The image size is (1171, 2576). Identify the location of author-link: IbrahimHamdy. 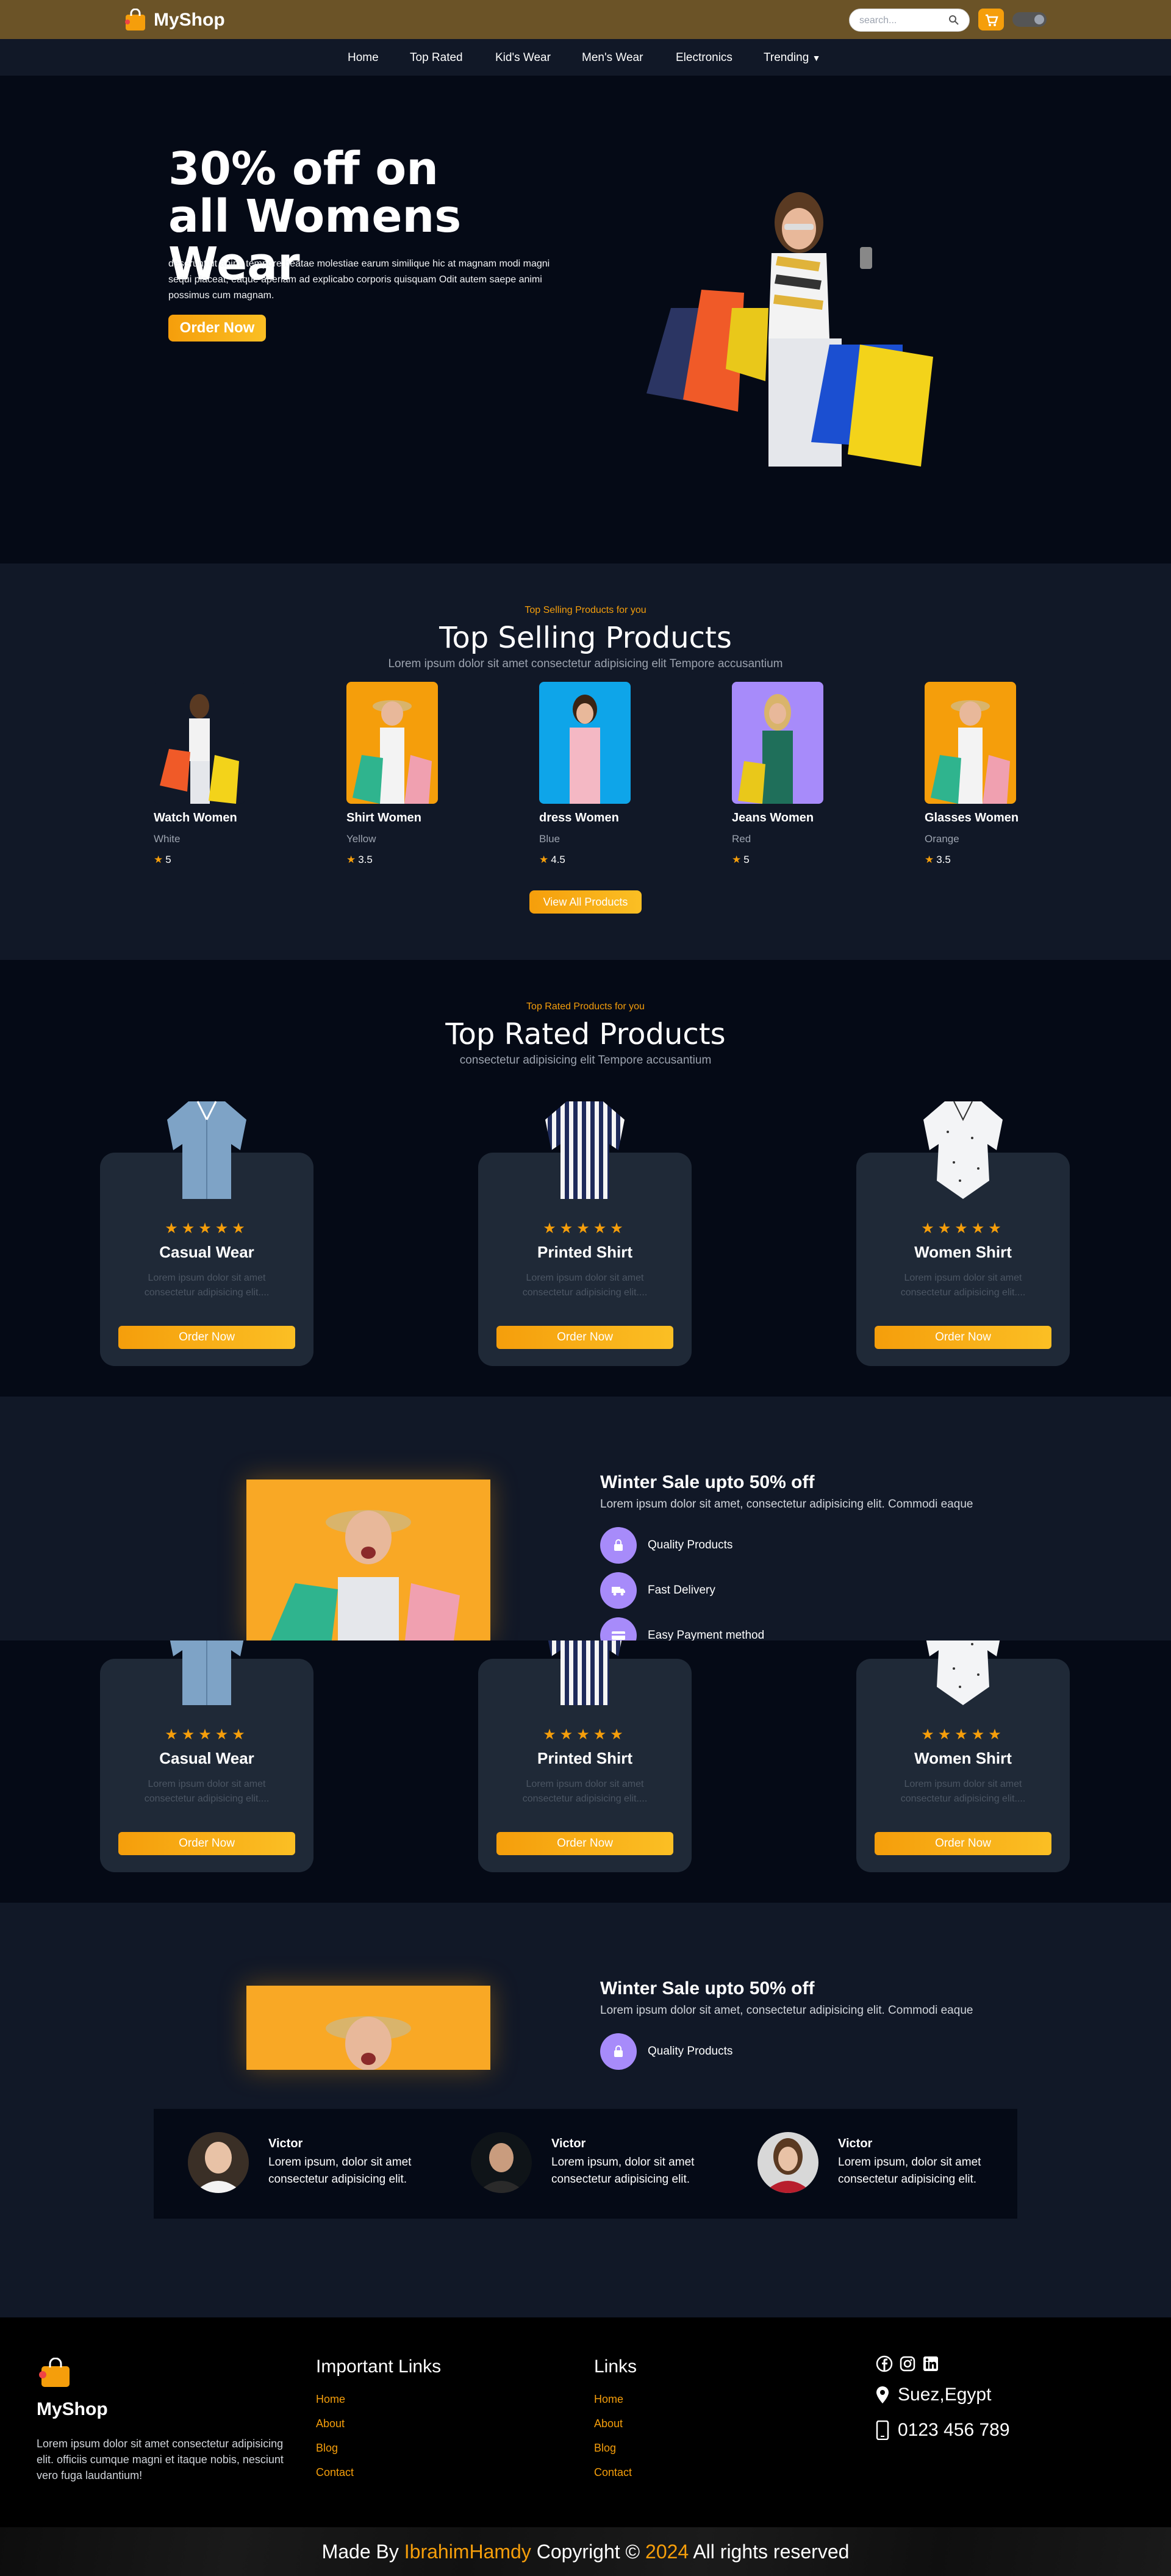
(467, 2552).